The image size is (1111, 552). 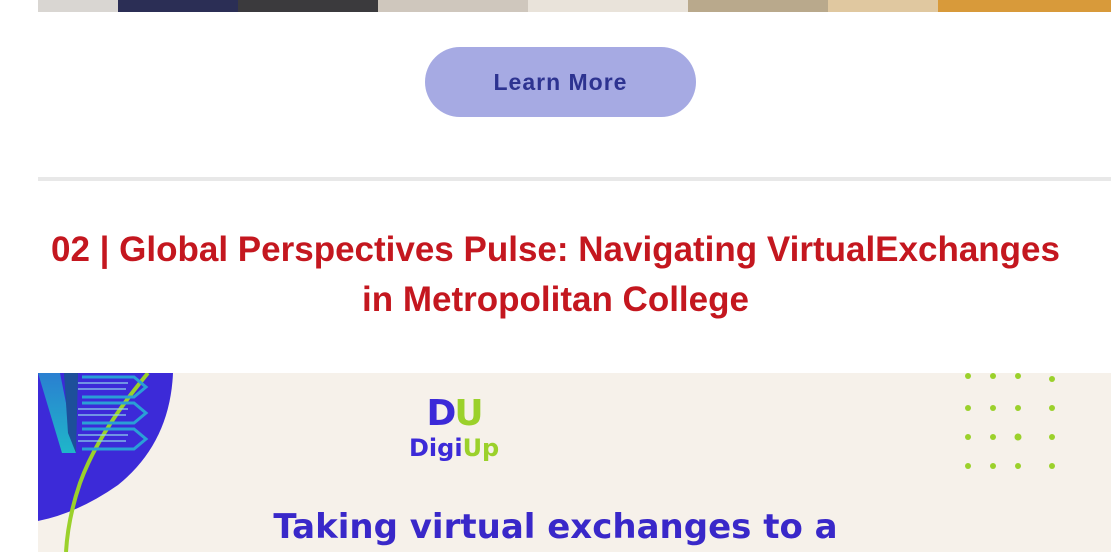 What do you see at coordinates (574, 6) in the screenshot?
I see `event-photo` at bounding box center [574, 6].